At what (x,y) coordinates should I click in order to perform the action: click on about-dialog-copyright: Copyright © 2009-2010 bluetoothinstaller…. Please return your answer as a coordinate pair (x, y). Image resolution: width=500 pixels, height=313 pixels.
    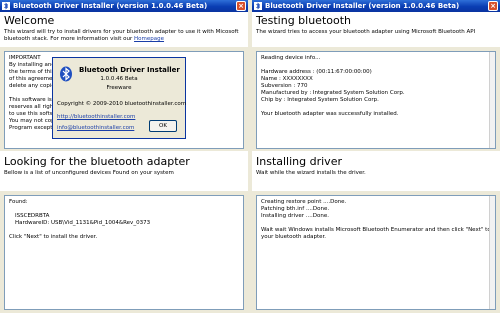
    Looking at the image, I should click on (122, 104).